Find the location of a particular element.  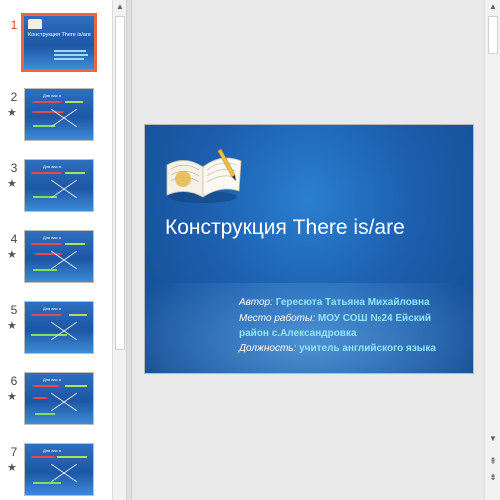

thumbnail-row-4: 4 ★ Для вас я is located at coordinates (56, 261).